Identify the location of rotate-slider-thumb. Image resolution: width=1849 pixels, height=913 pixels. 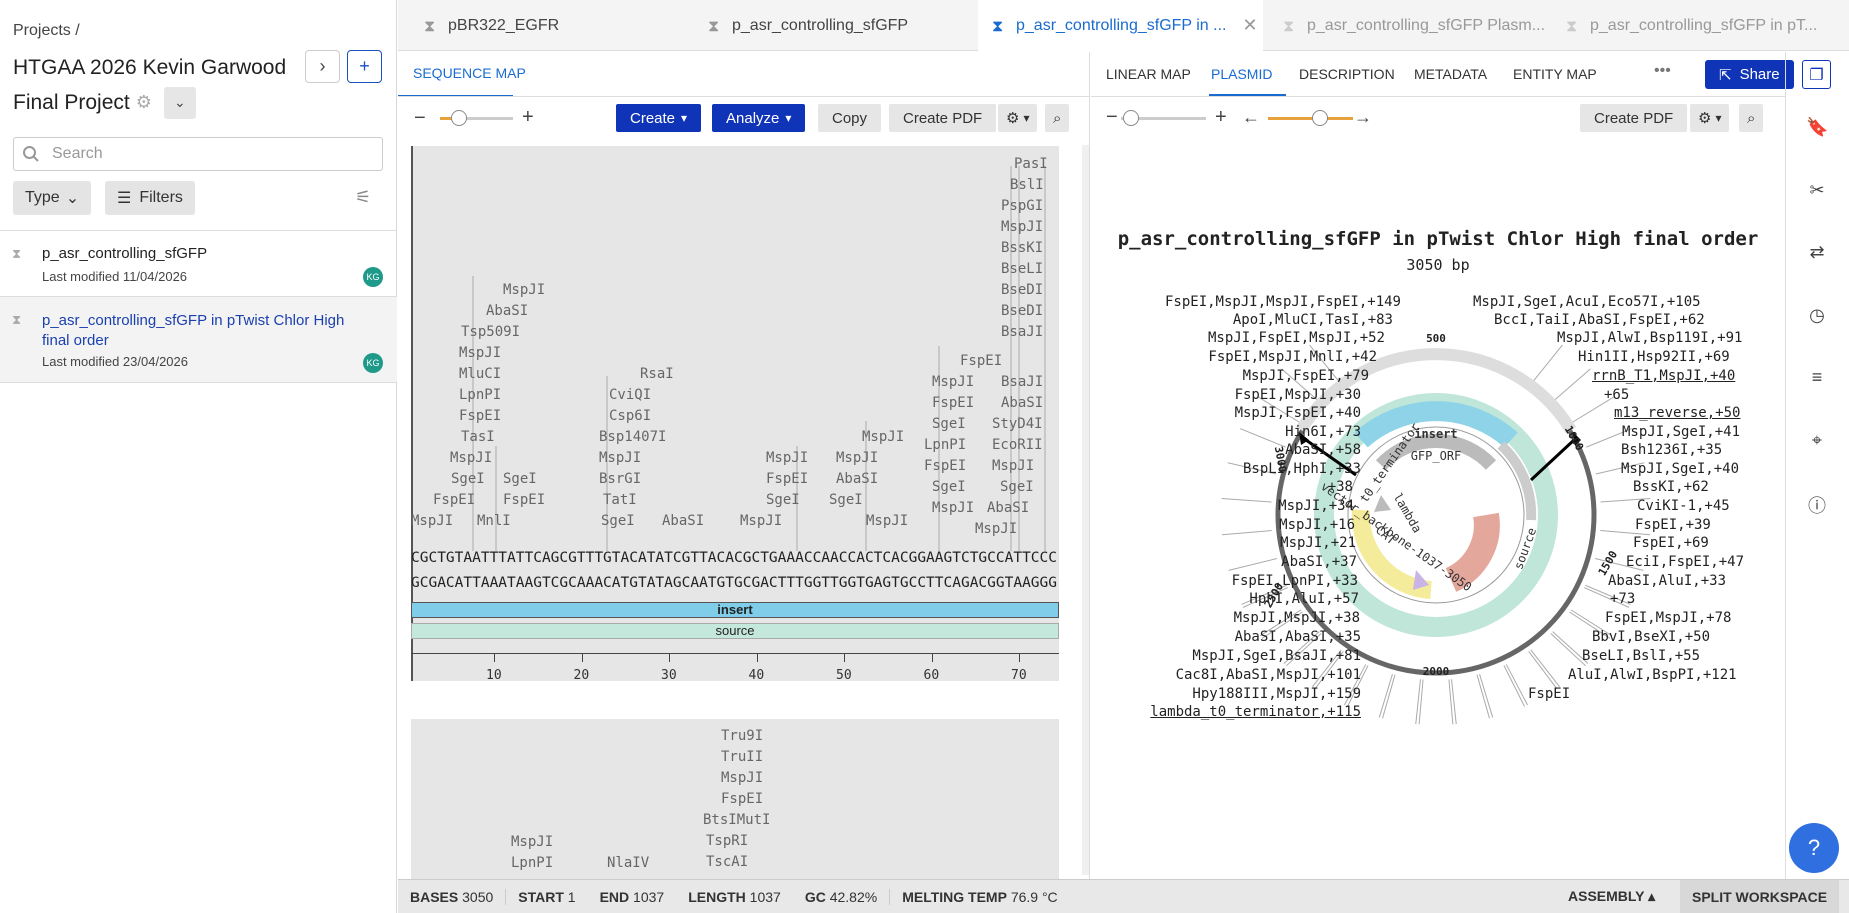
(1320, 118).